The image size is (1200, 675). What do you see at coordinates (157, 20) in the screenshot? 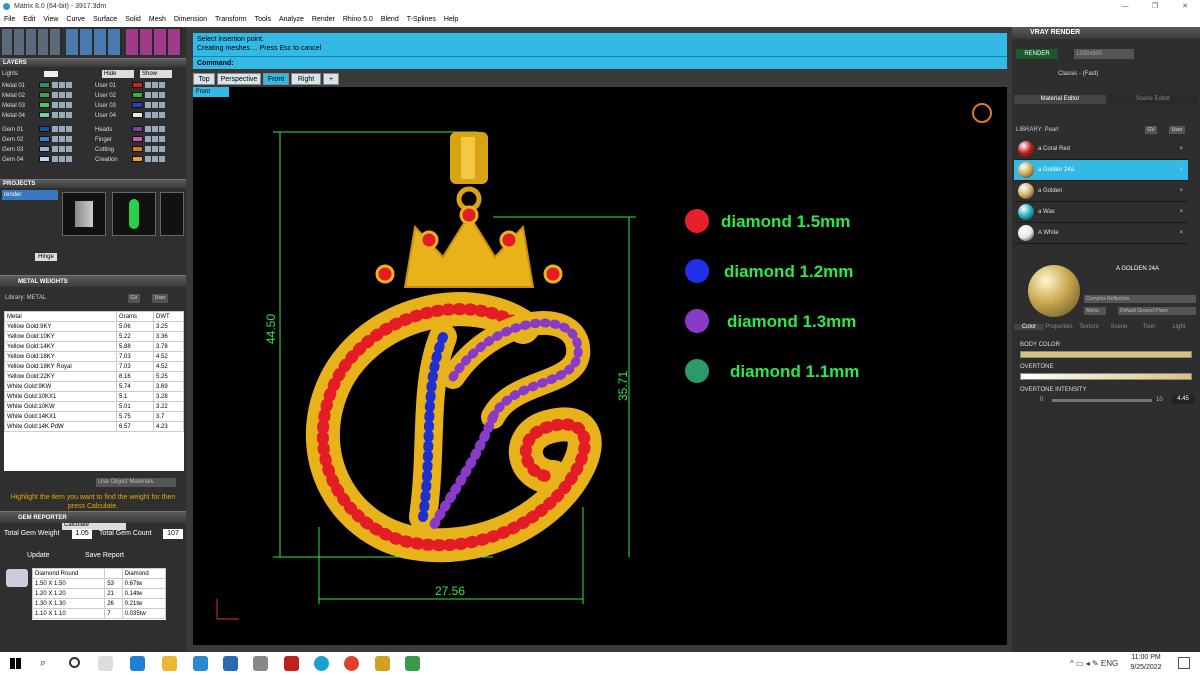
I see `menu-mesh: Mesh` at bounding box center [157, 20].